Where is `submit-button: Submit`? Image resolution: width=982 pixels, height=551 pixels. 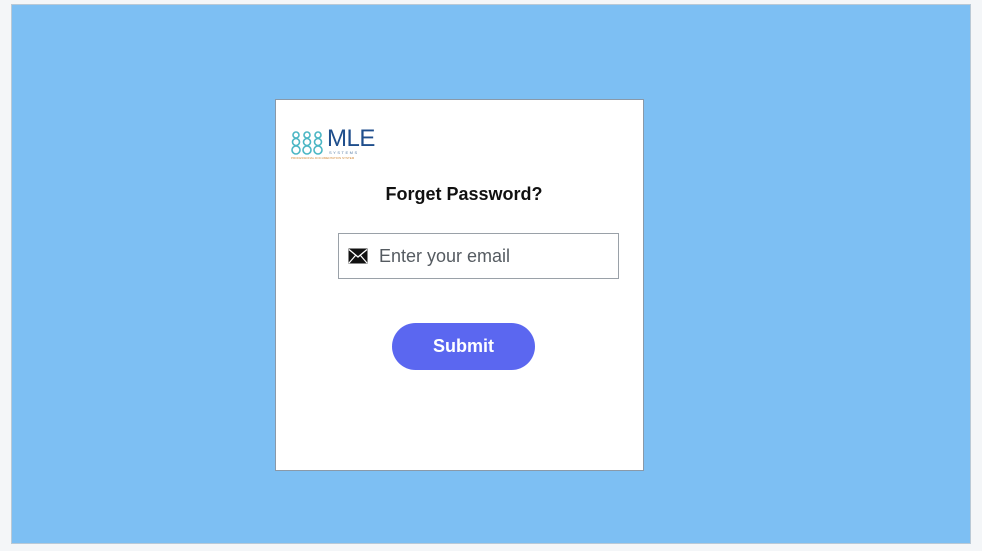 submit-button: Submit is located at coordinates (463, 346).